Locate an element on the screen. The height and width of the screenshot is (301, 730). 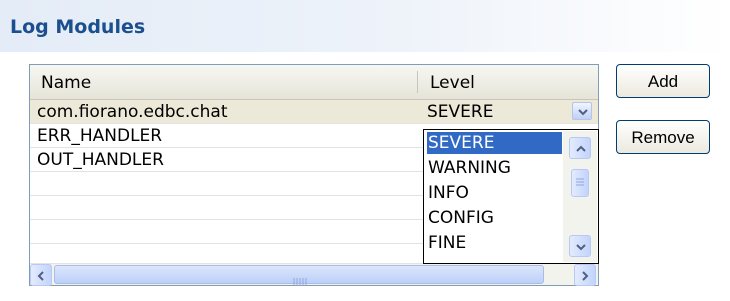
dropdown-option: WARNING is located at coordinates (469, 168).